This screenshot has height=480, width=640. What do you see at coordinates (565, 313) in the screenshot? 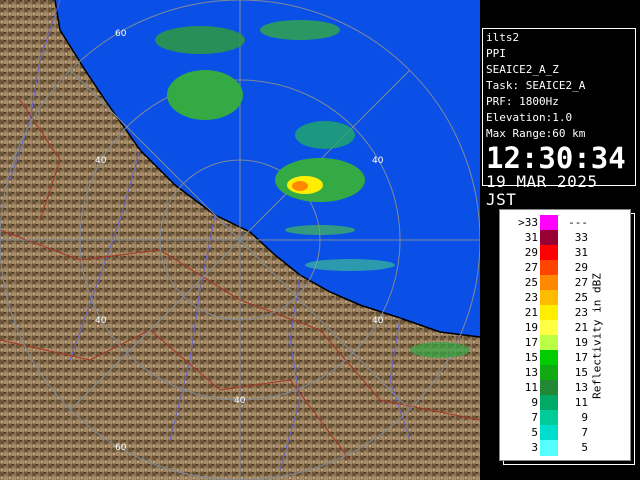
I see `legend-row: 21 23` at bounding box center [565, 313].